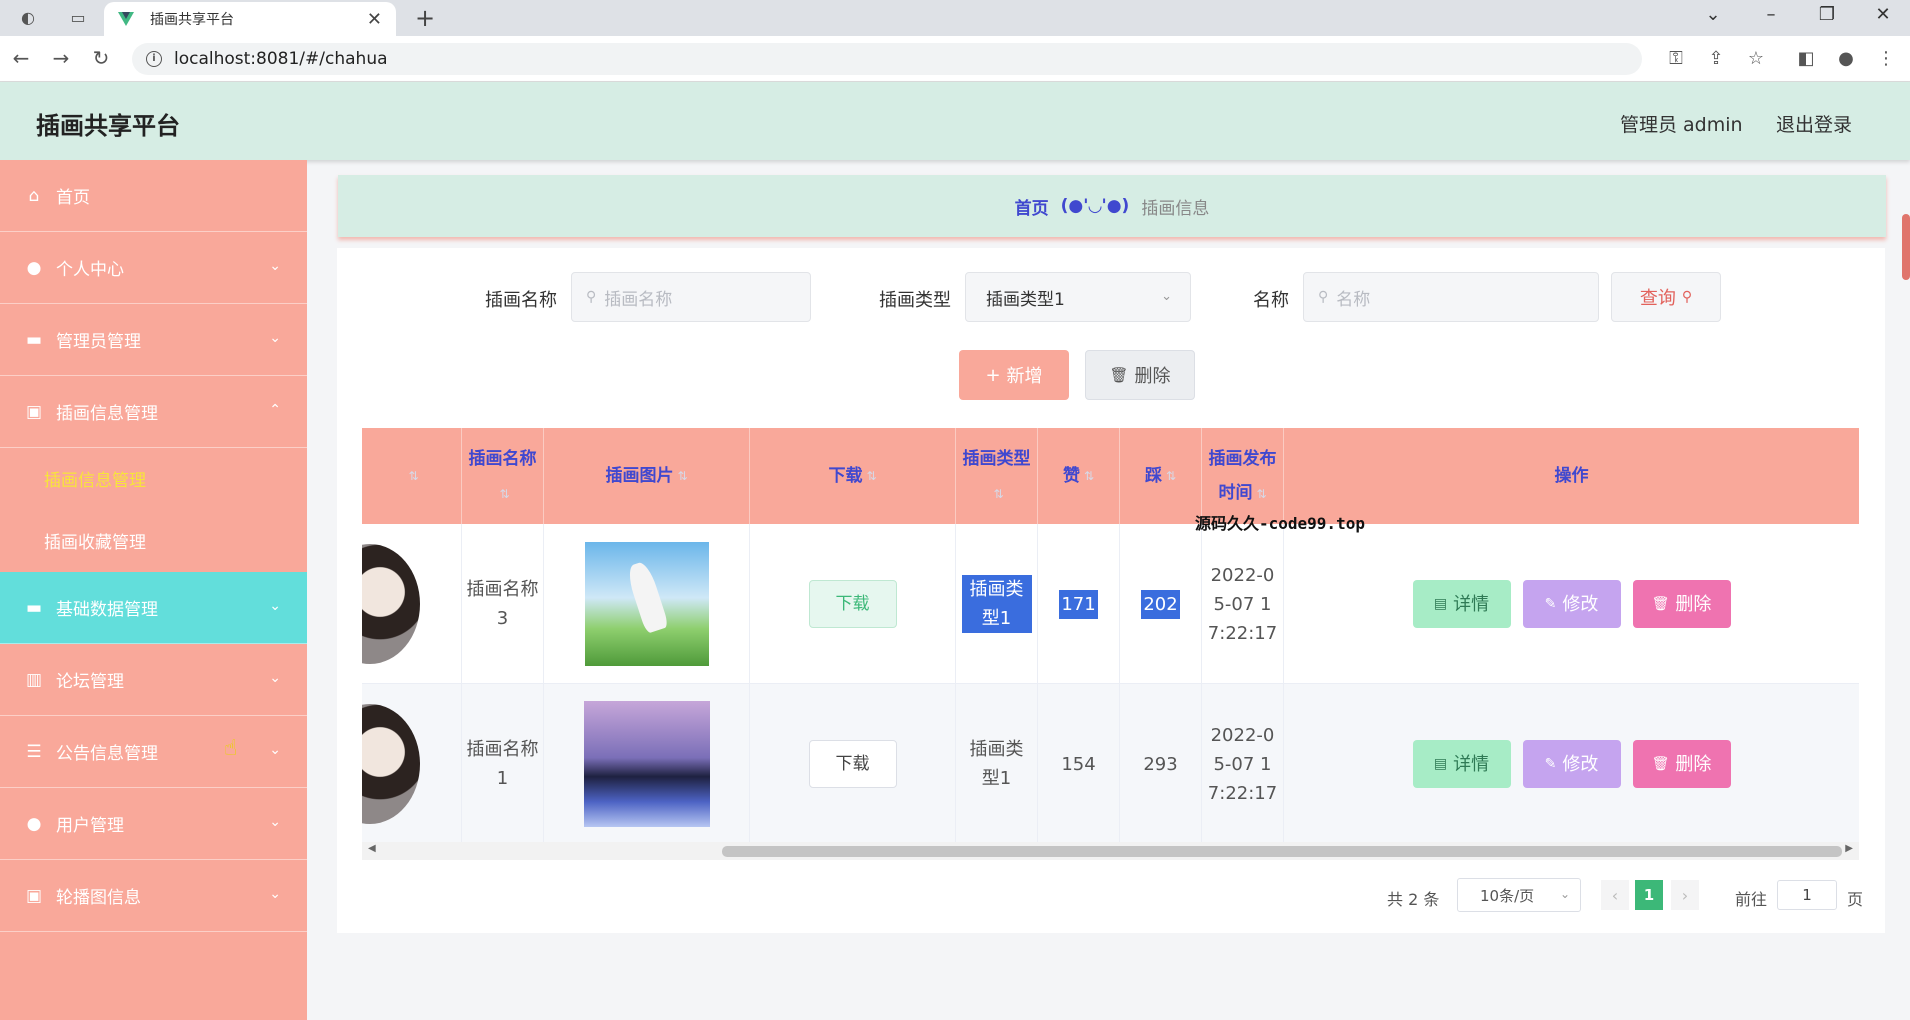 The height and width of the screenshot is (1020, 1910). I want to click on actions-cell: ▤ 详情 ✎ 修改 🗑 删除, so click(1571, 604).